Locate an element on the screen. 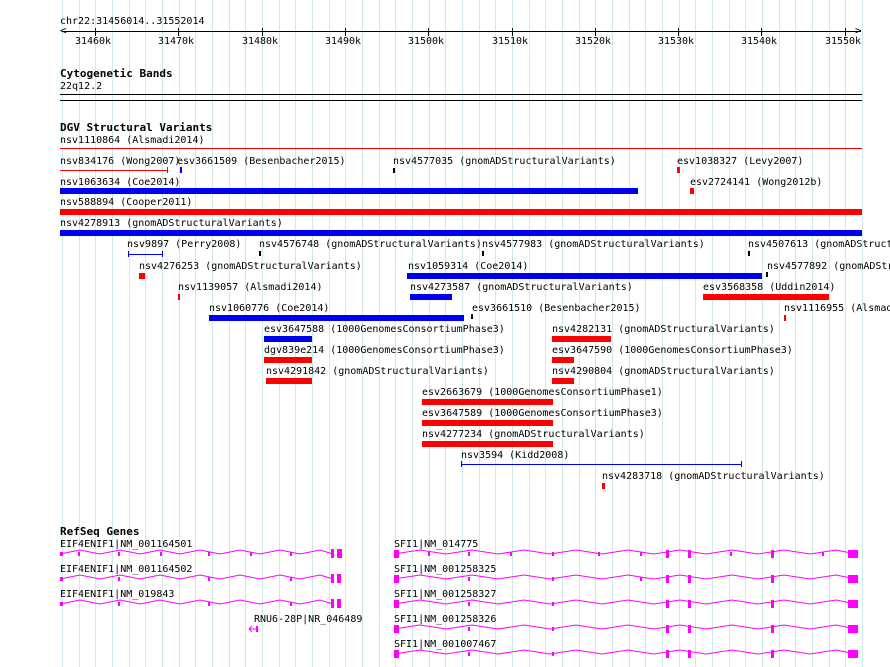 This screenshot has height=667, width=890. gene-model-rnu6-28p is located at coordinates (253, 629).